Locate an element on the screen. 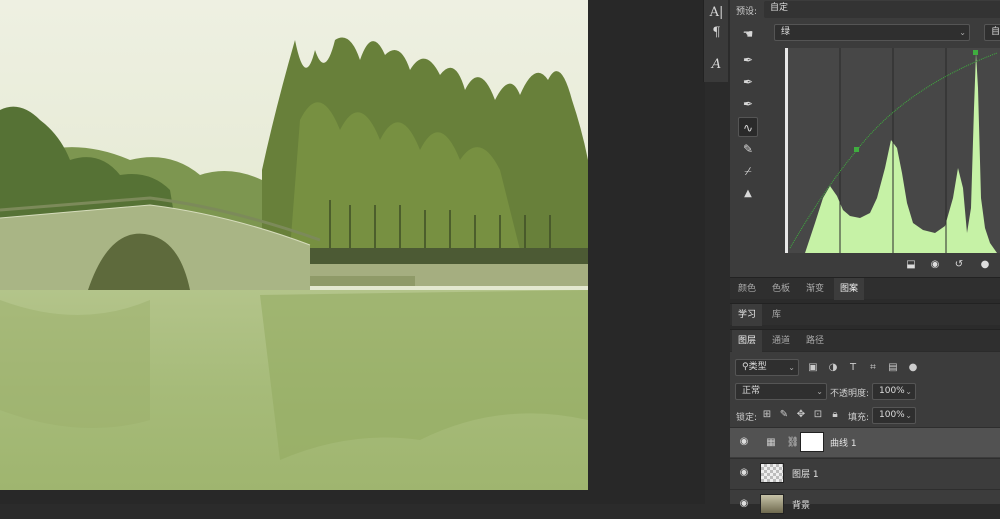 This screenshot has width=1000, height=519. eyedropper-gray-icon: ✒ is located at coordinates (748, 82).